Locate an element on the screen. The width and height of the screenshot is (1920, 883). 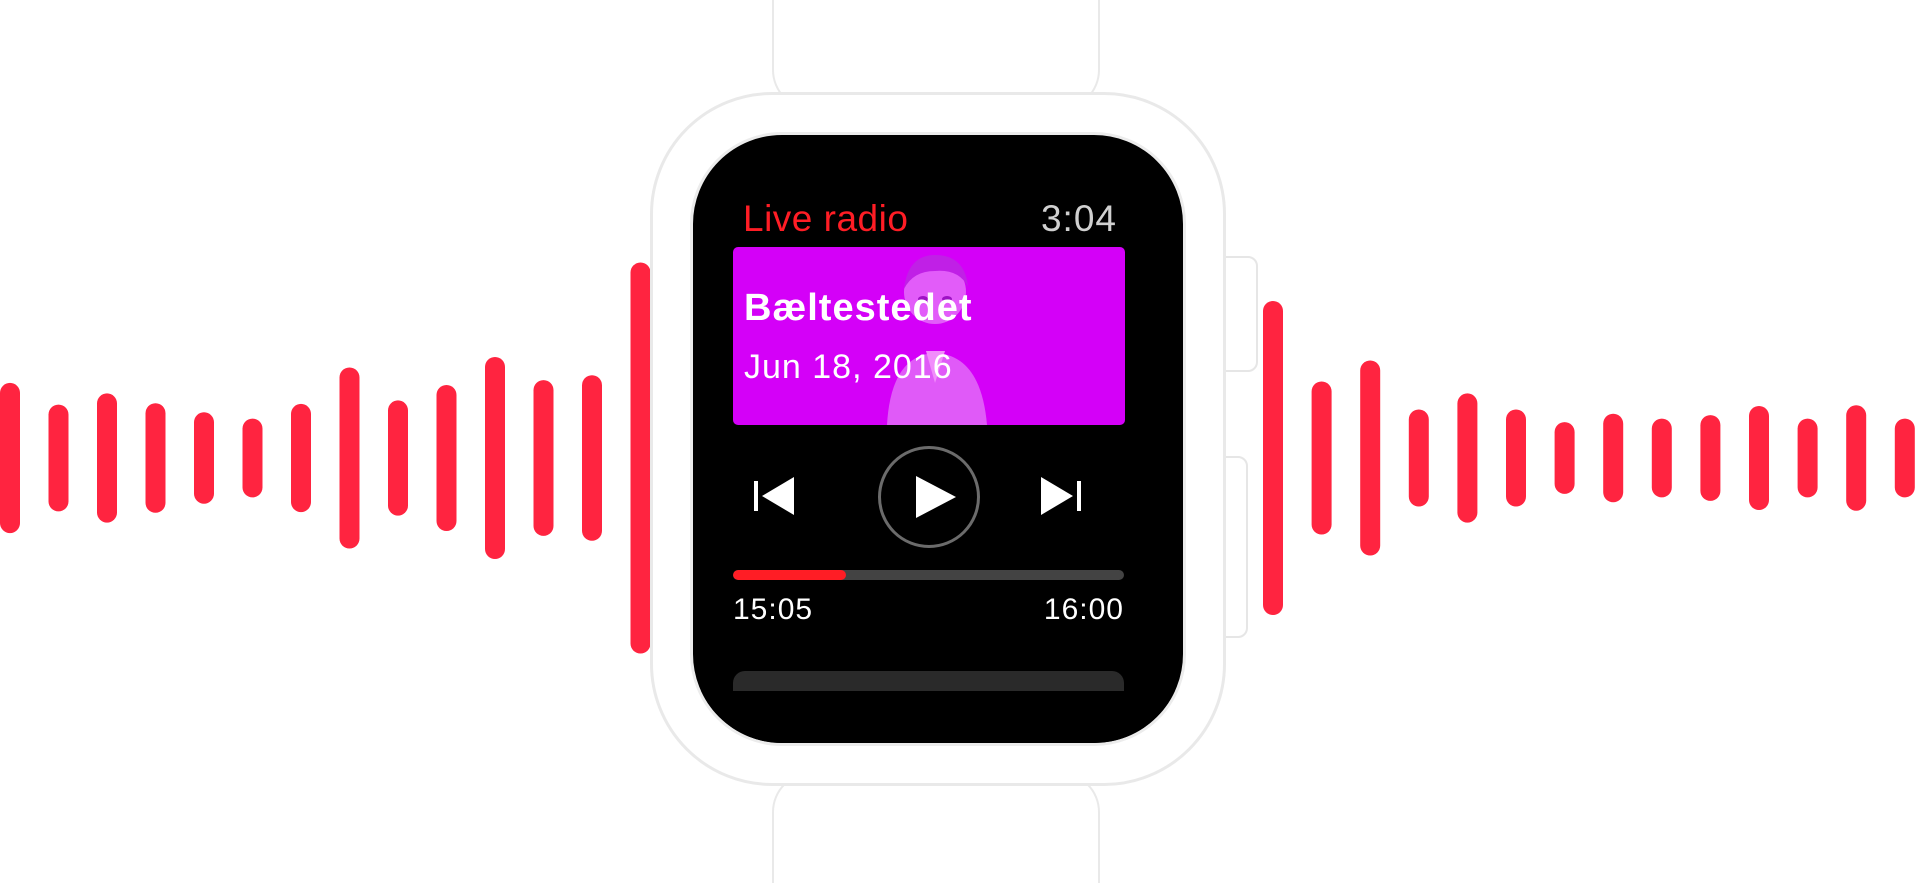
screen-bottom-mask is located at coordinates (938, 717).